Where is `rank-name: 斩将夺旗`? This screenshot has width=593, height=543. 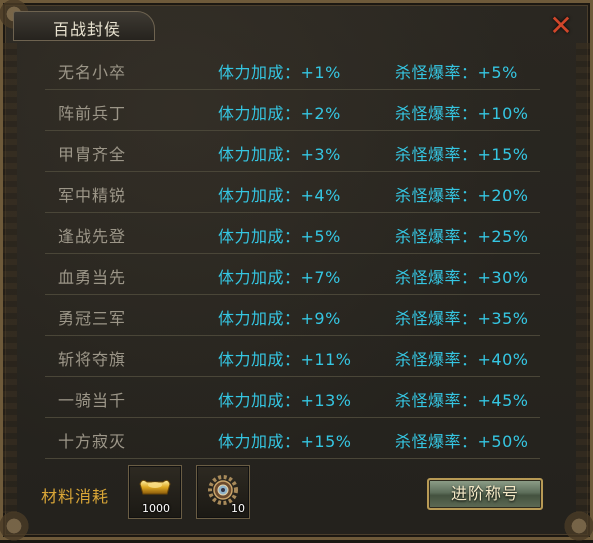 rank-name: 斩将夺旗 is located at coordinates (92, 359).